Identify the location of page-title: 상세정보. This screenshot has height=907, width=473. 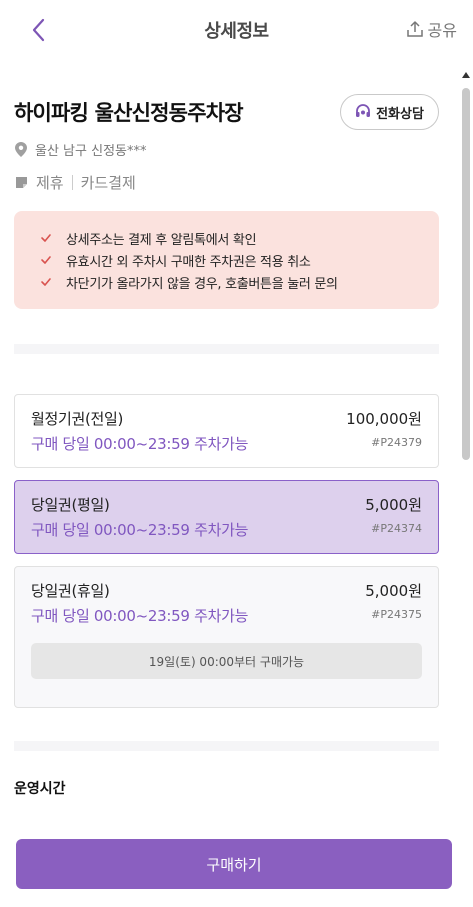
(236, 31).